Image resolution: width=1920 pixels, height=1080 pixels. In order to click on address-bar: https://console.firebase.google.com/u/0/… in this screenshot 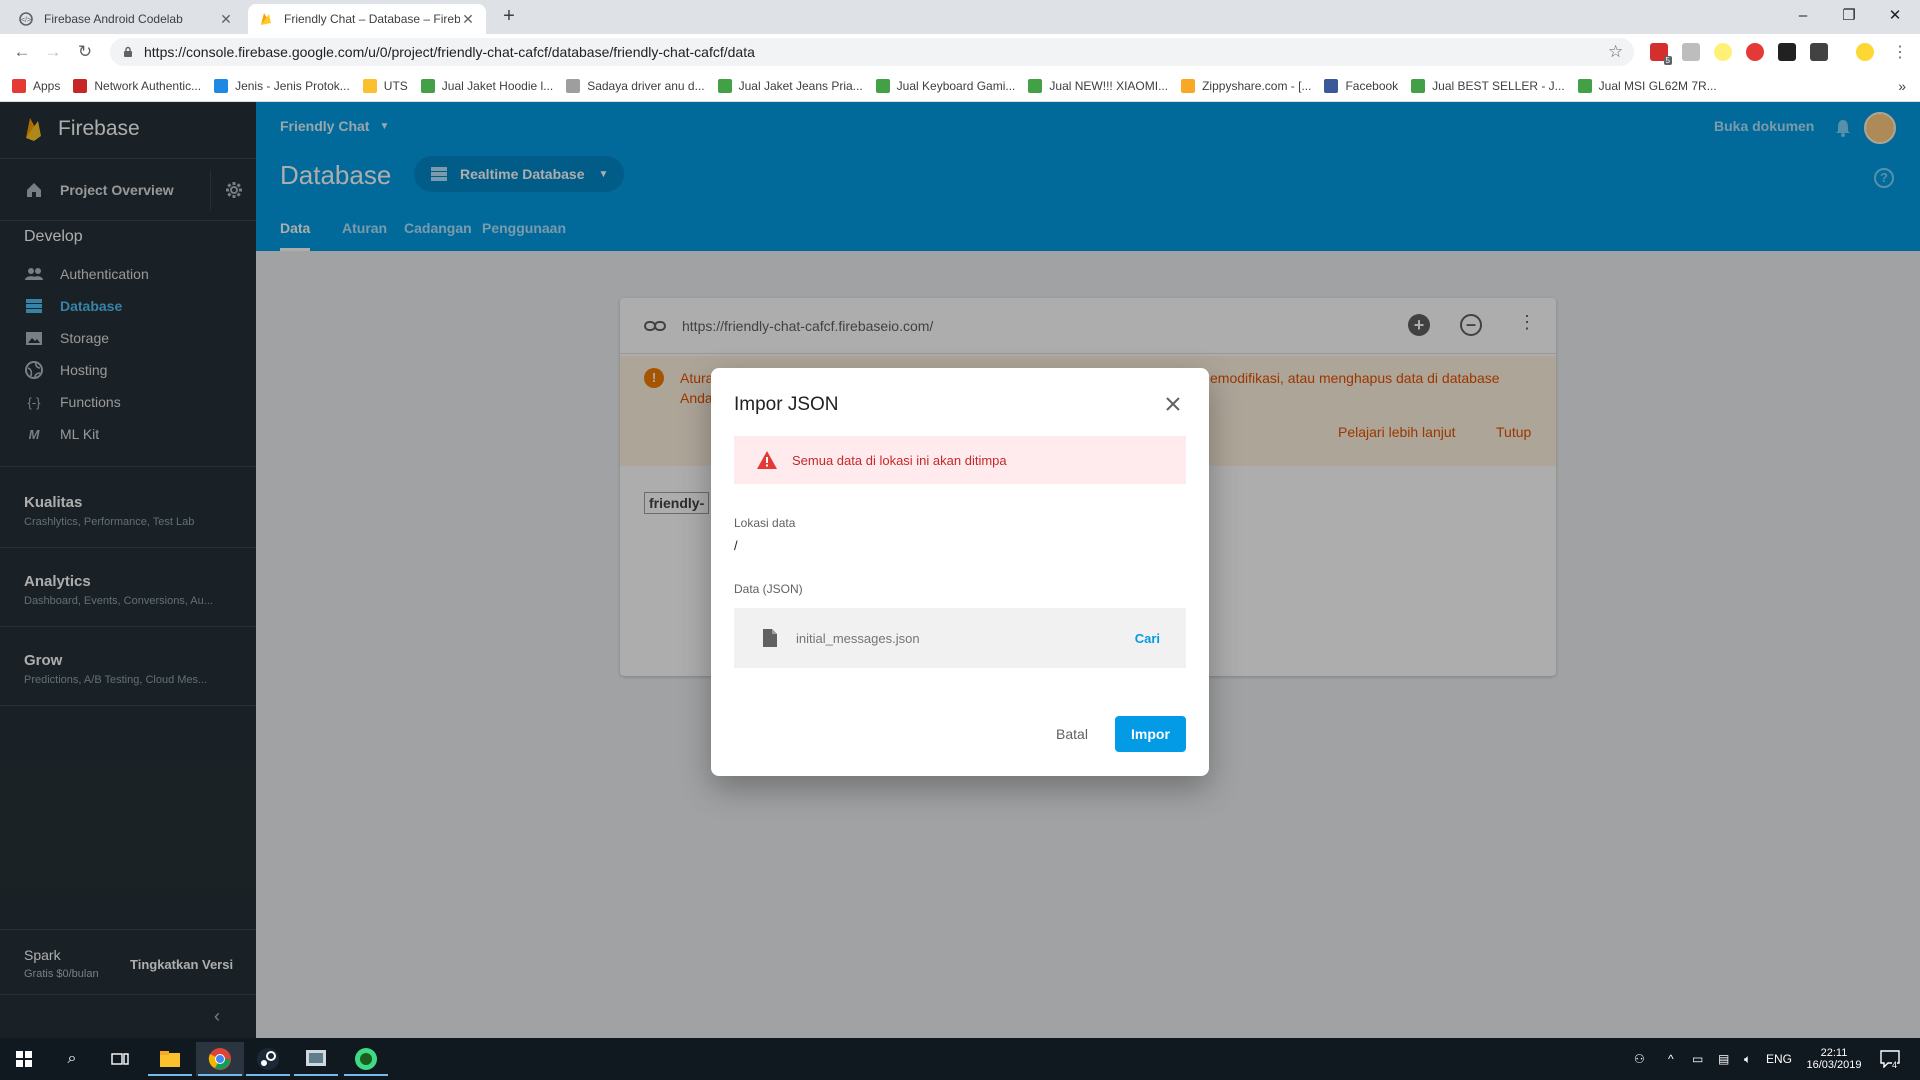, I will do `click(872, 52)`.